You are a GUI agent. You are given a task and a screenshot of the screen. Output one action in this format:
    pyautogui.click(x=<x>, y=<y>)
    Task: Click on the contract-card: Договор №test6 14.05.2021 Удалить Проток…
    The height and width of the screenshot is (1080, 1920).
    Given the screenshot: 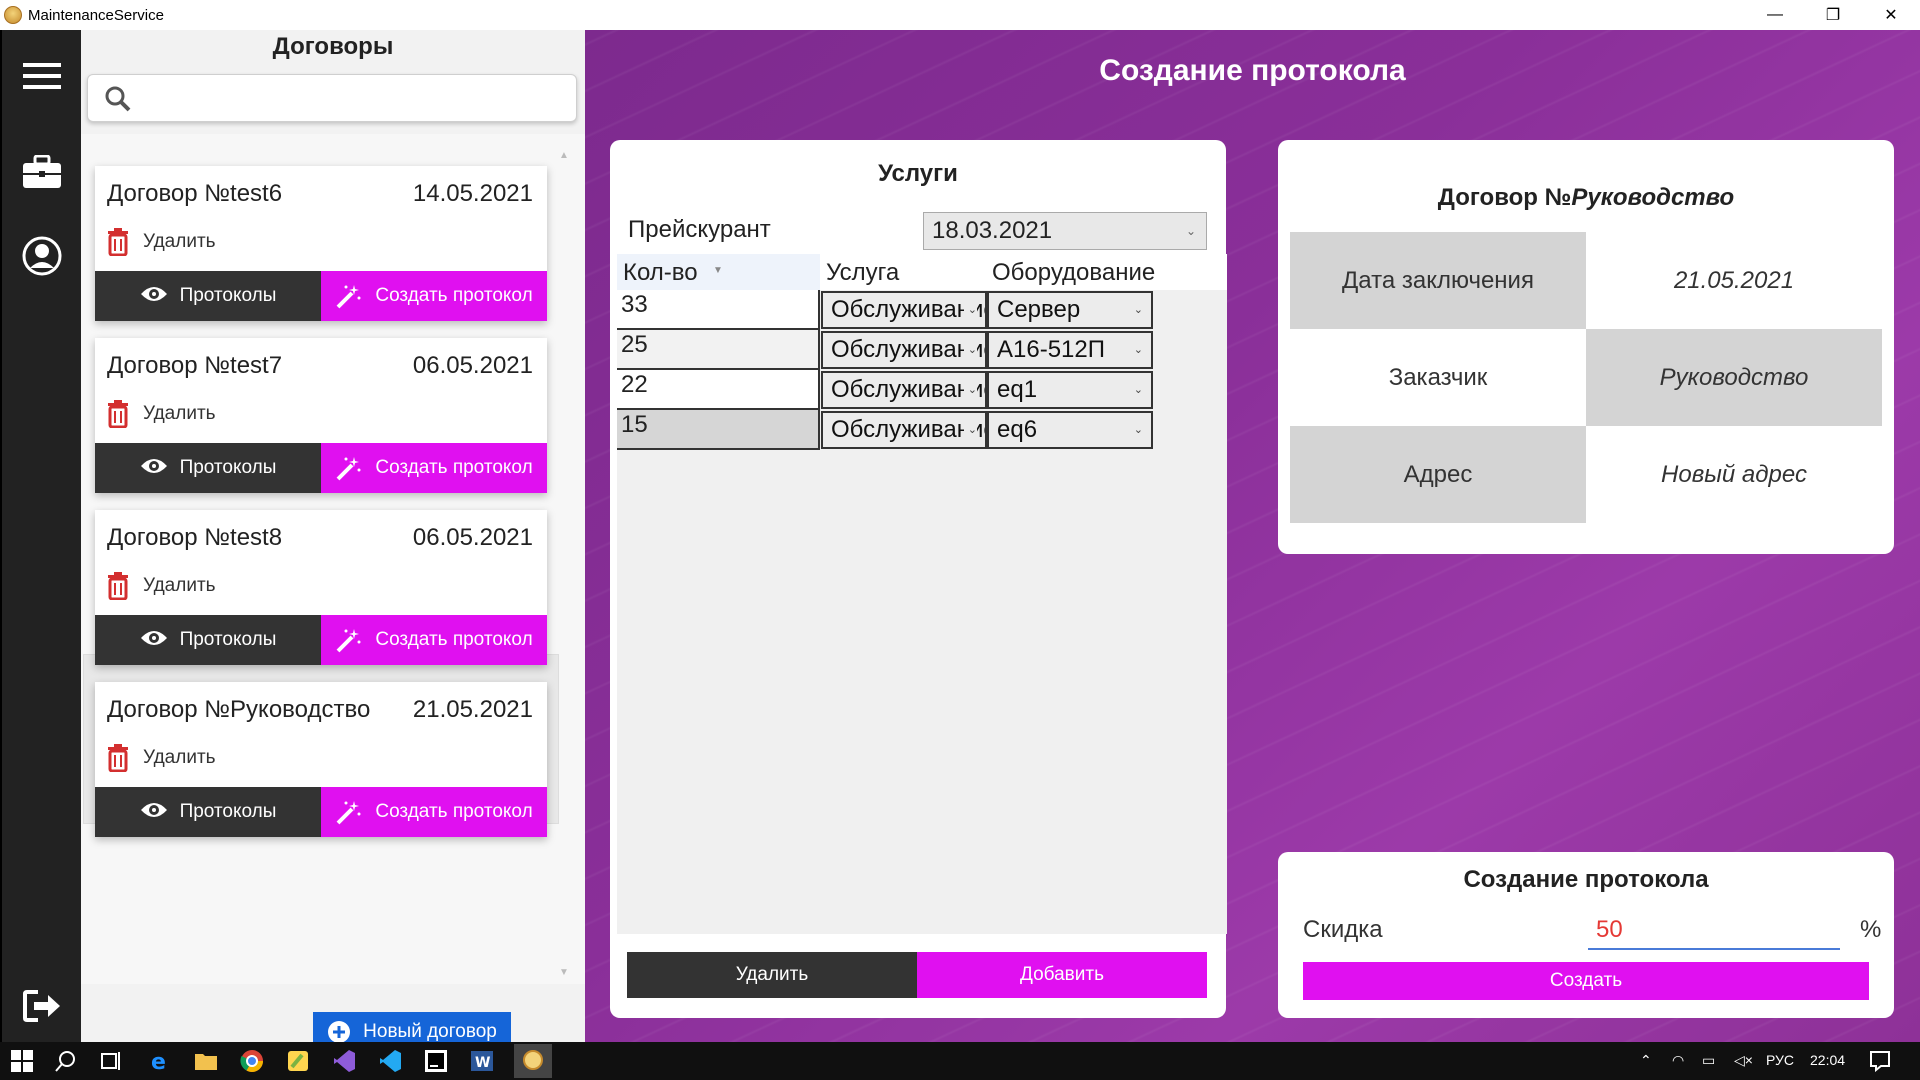 What is the action you would take?
    pyautogui.click(x=321, y=243)
    